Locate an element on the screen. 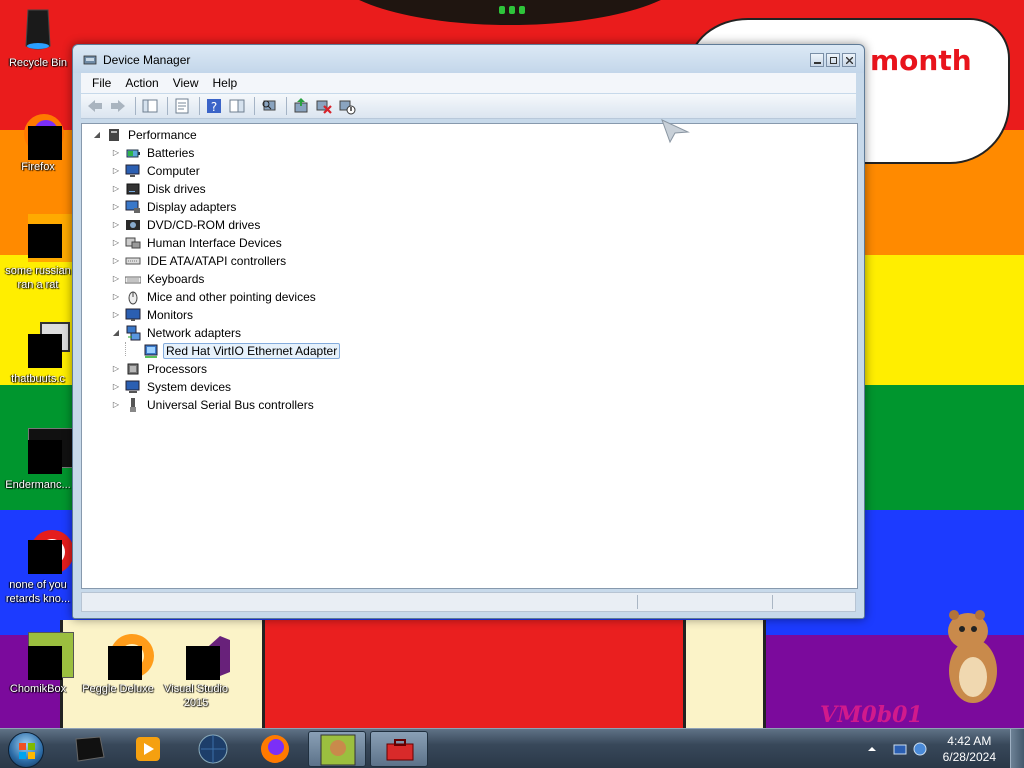  clock: 4:42 AM 6/28/2024 is located at coordinates (969, 749).